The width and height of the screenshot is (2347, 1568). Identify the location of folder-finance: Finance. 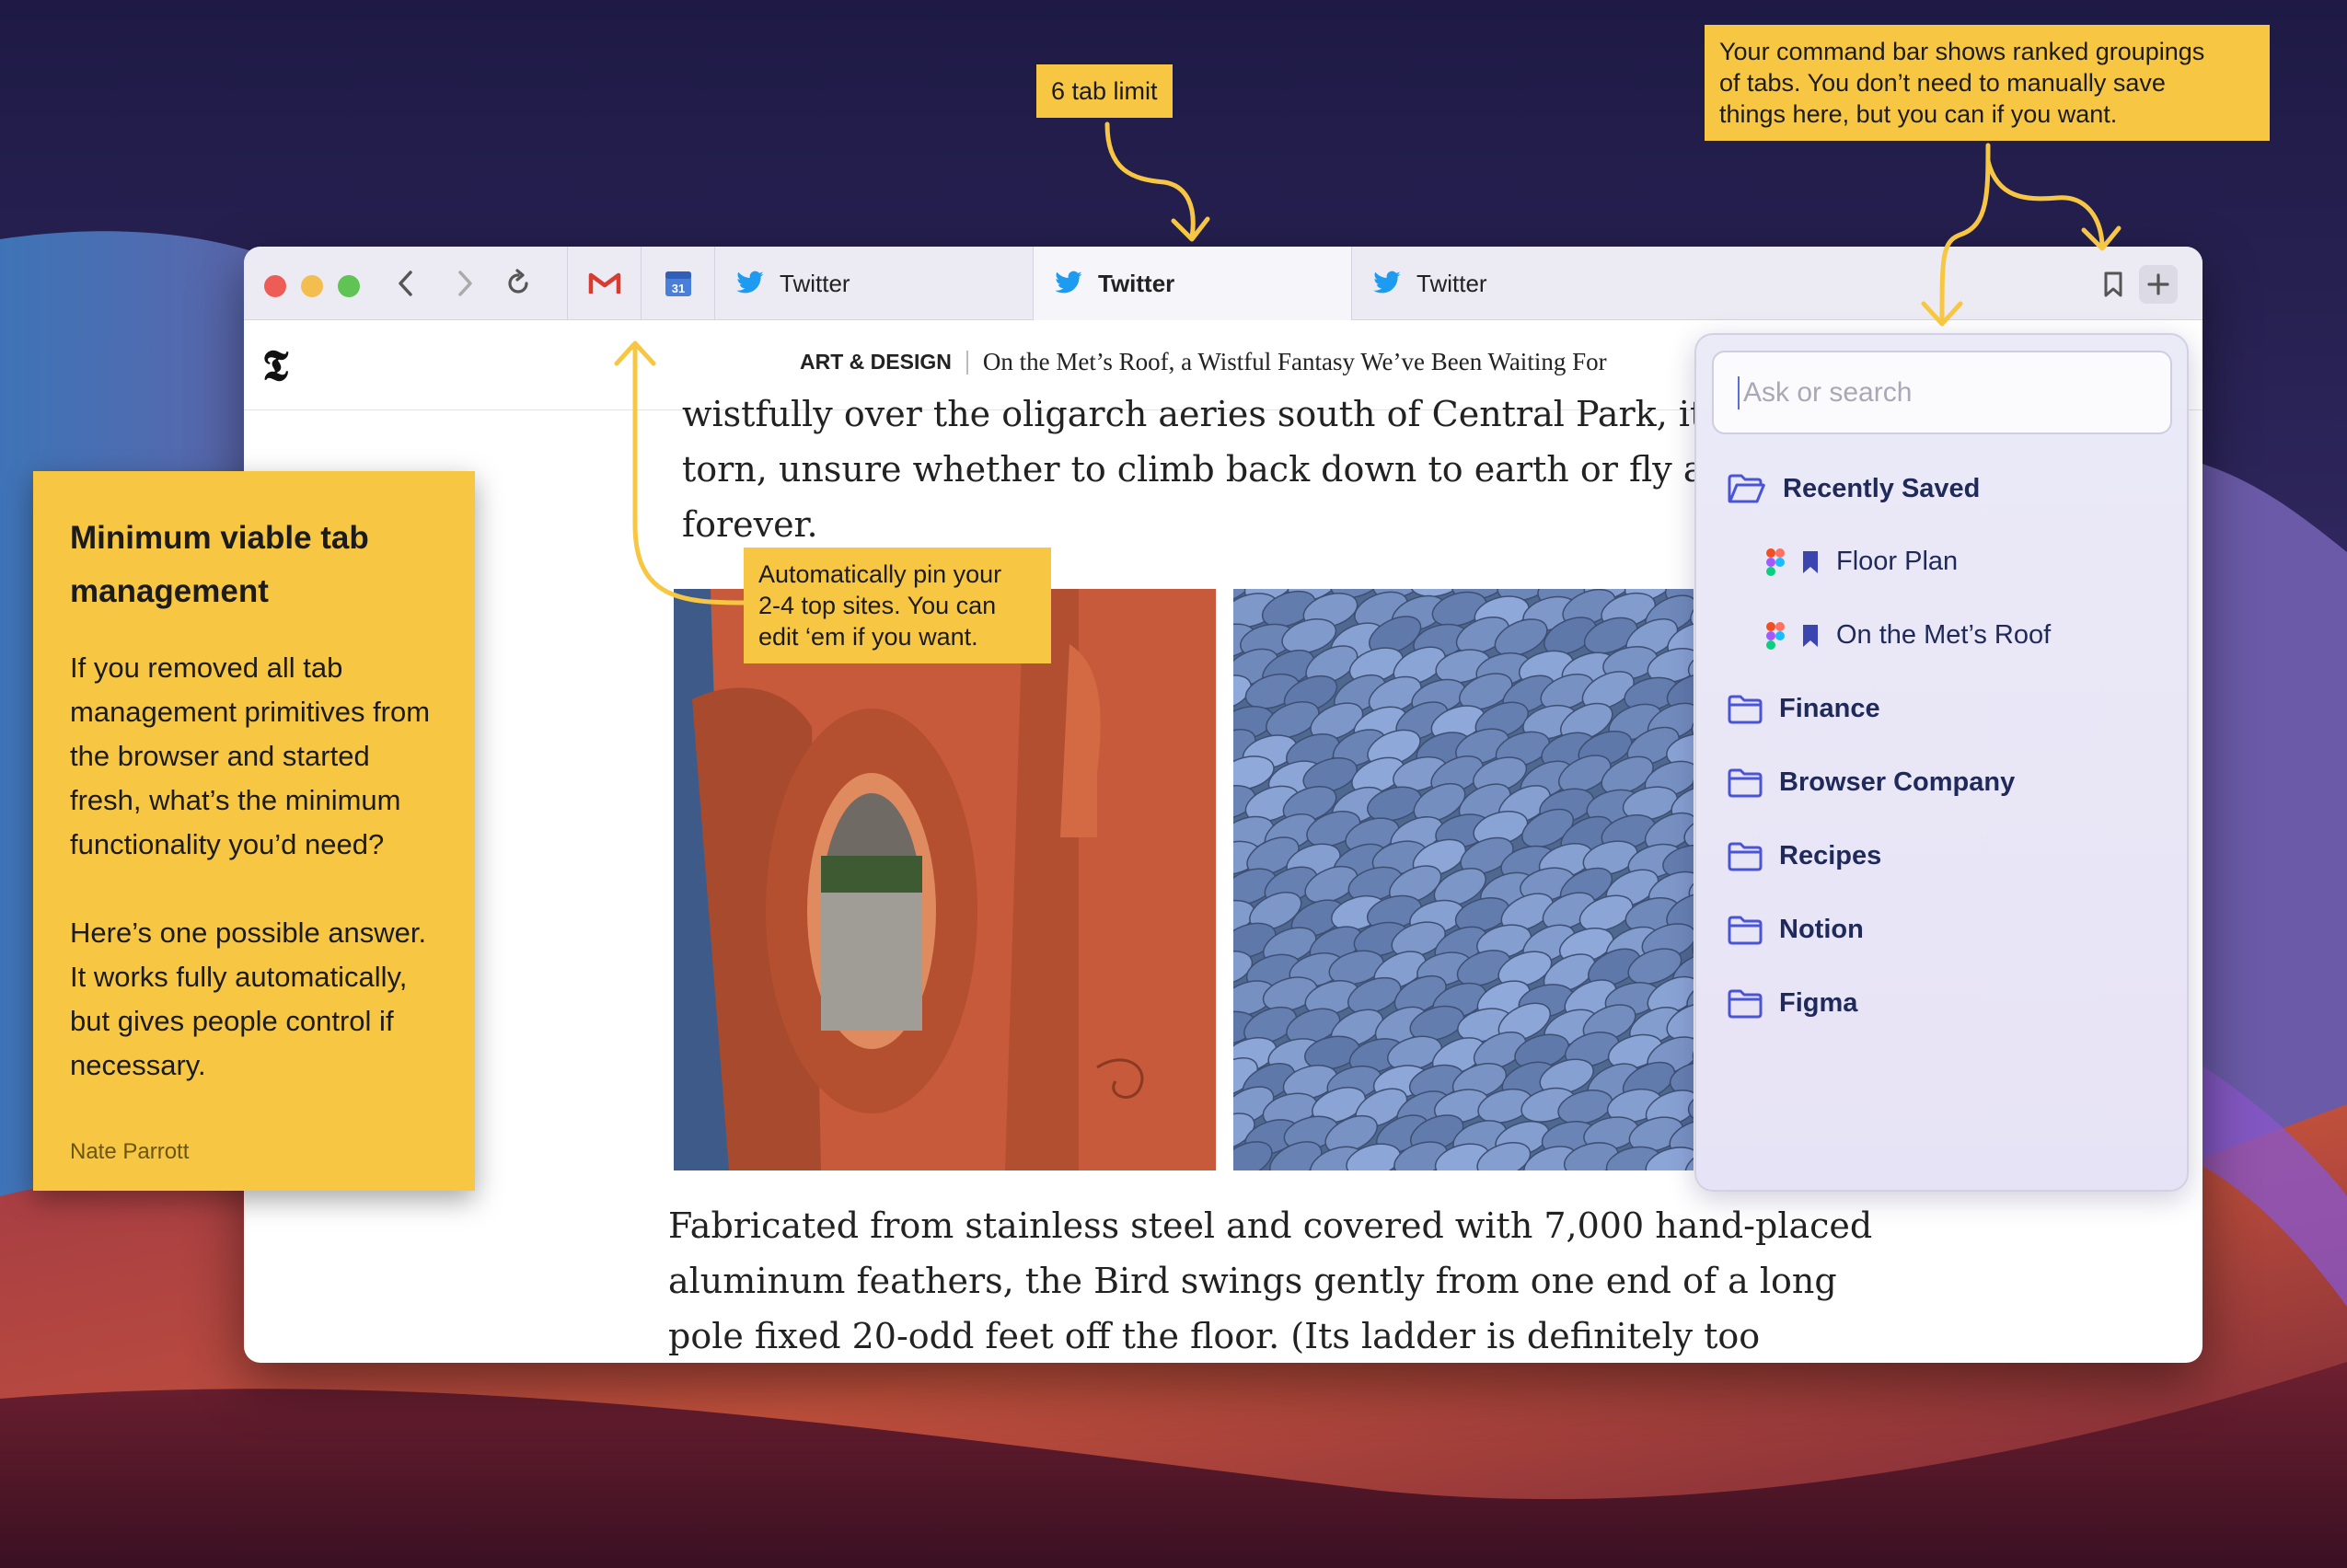
(1804, 709).